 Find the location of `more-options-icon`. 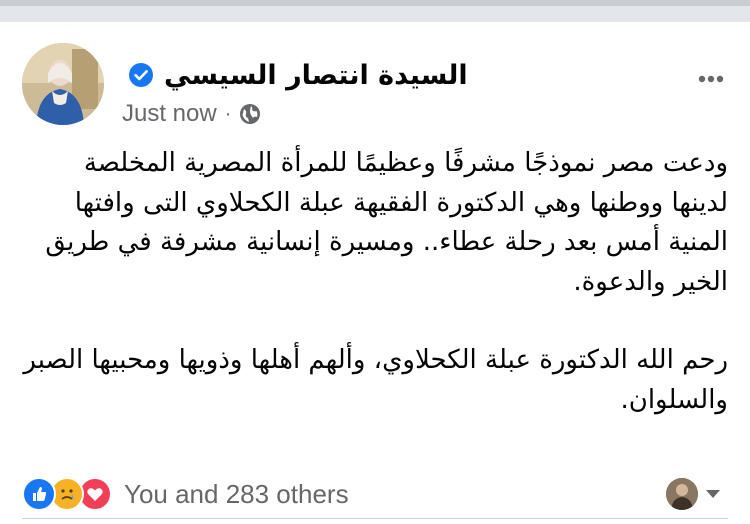

more-options-icon is located at coordinates (711, 79).